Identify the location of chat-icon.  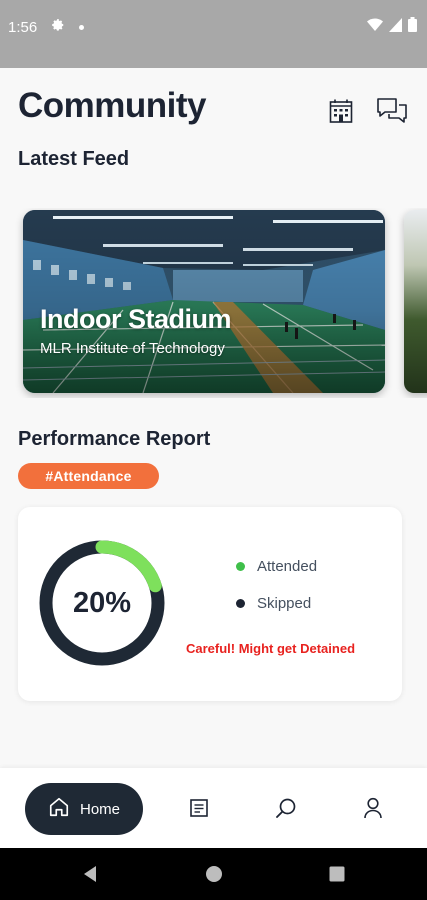
(392, 111).